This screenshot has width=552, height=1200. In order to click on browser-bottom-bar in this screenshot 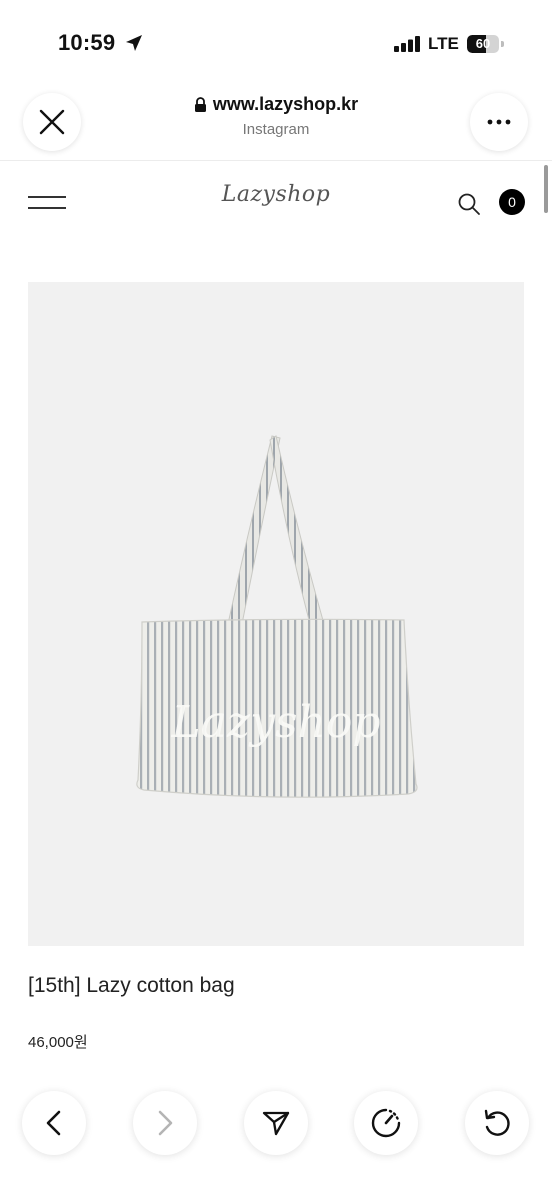, I will do `click(276, 1140)`.